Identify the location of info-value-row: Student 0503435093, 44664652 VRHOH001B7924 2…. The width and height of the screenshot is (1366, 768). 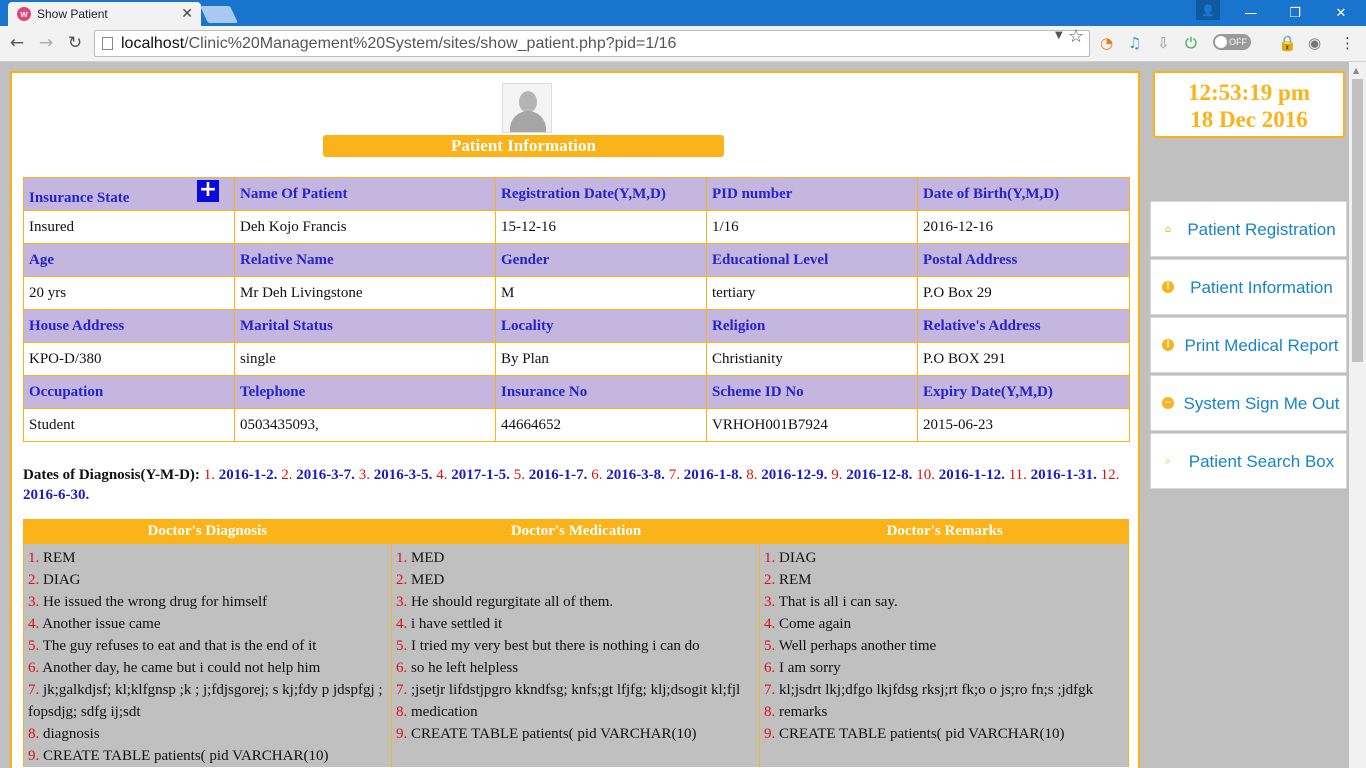
(576, 425).